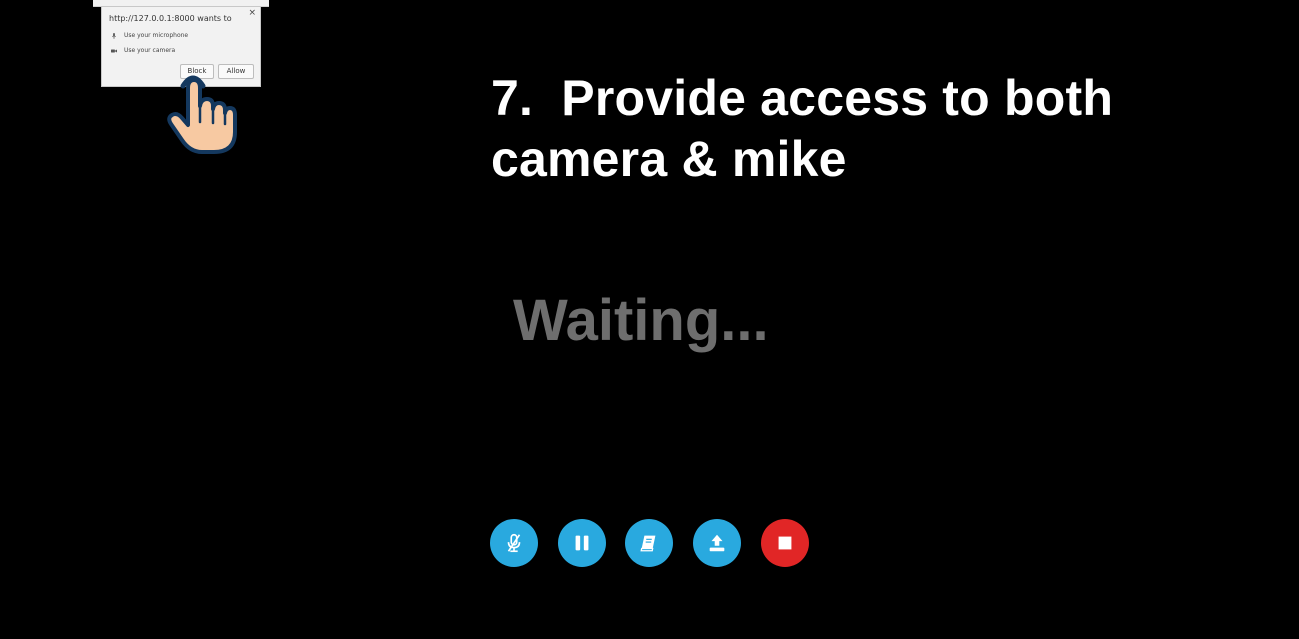 Image resolution: width=1299 pixels, height=639 pixels. Describe the element at coordinates (114, 50) in the screenshot. I see `camera-icon` at that location.